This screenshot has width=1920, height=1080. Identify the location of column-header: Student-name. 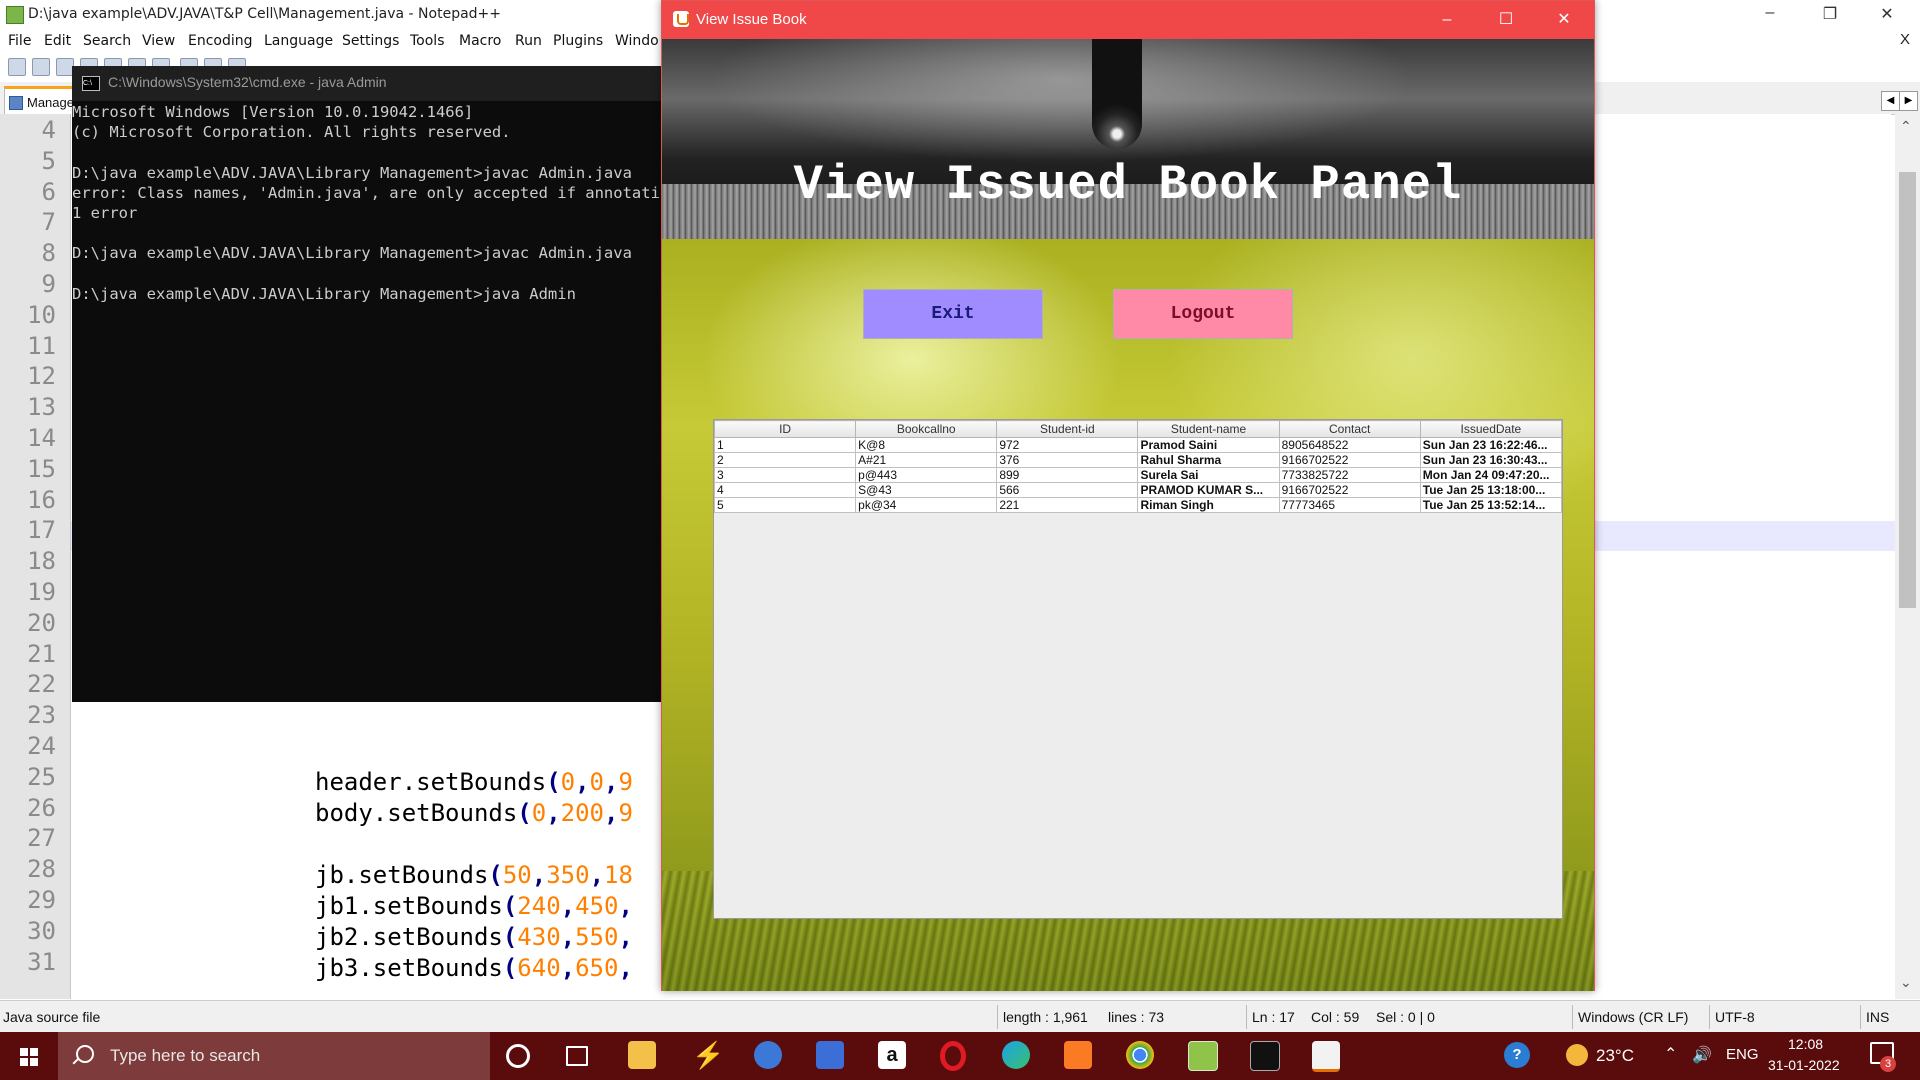
(1208, 429).